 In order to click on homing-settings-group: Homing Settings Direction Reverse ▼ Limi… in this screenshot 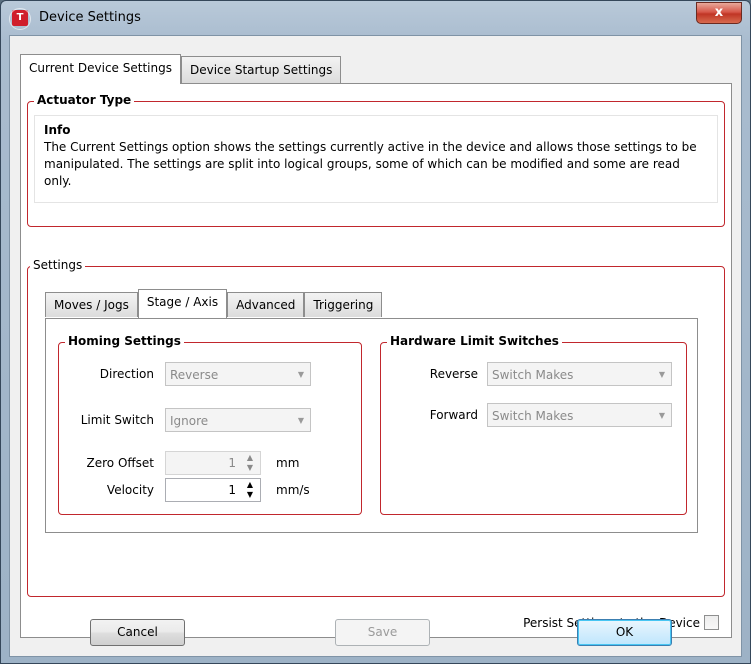, I will do `click(210, 424)`.